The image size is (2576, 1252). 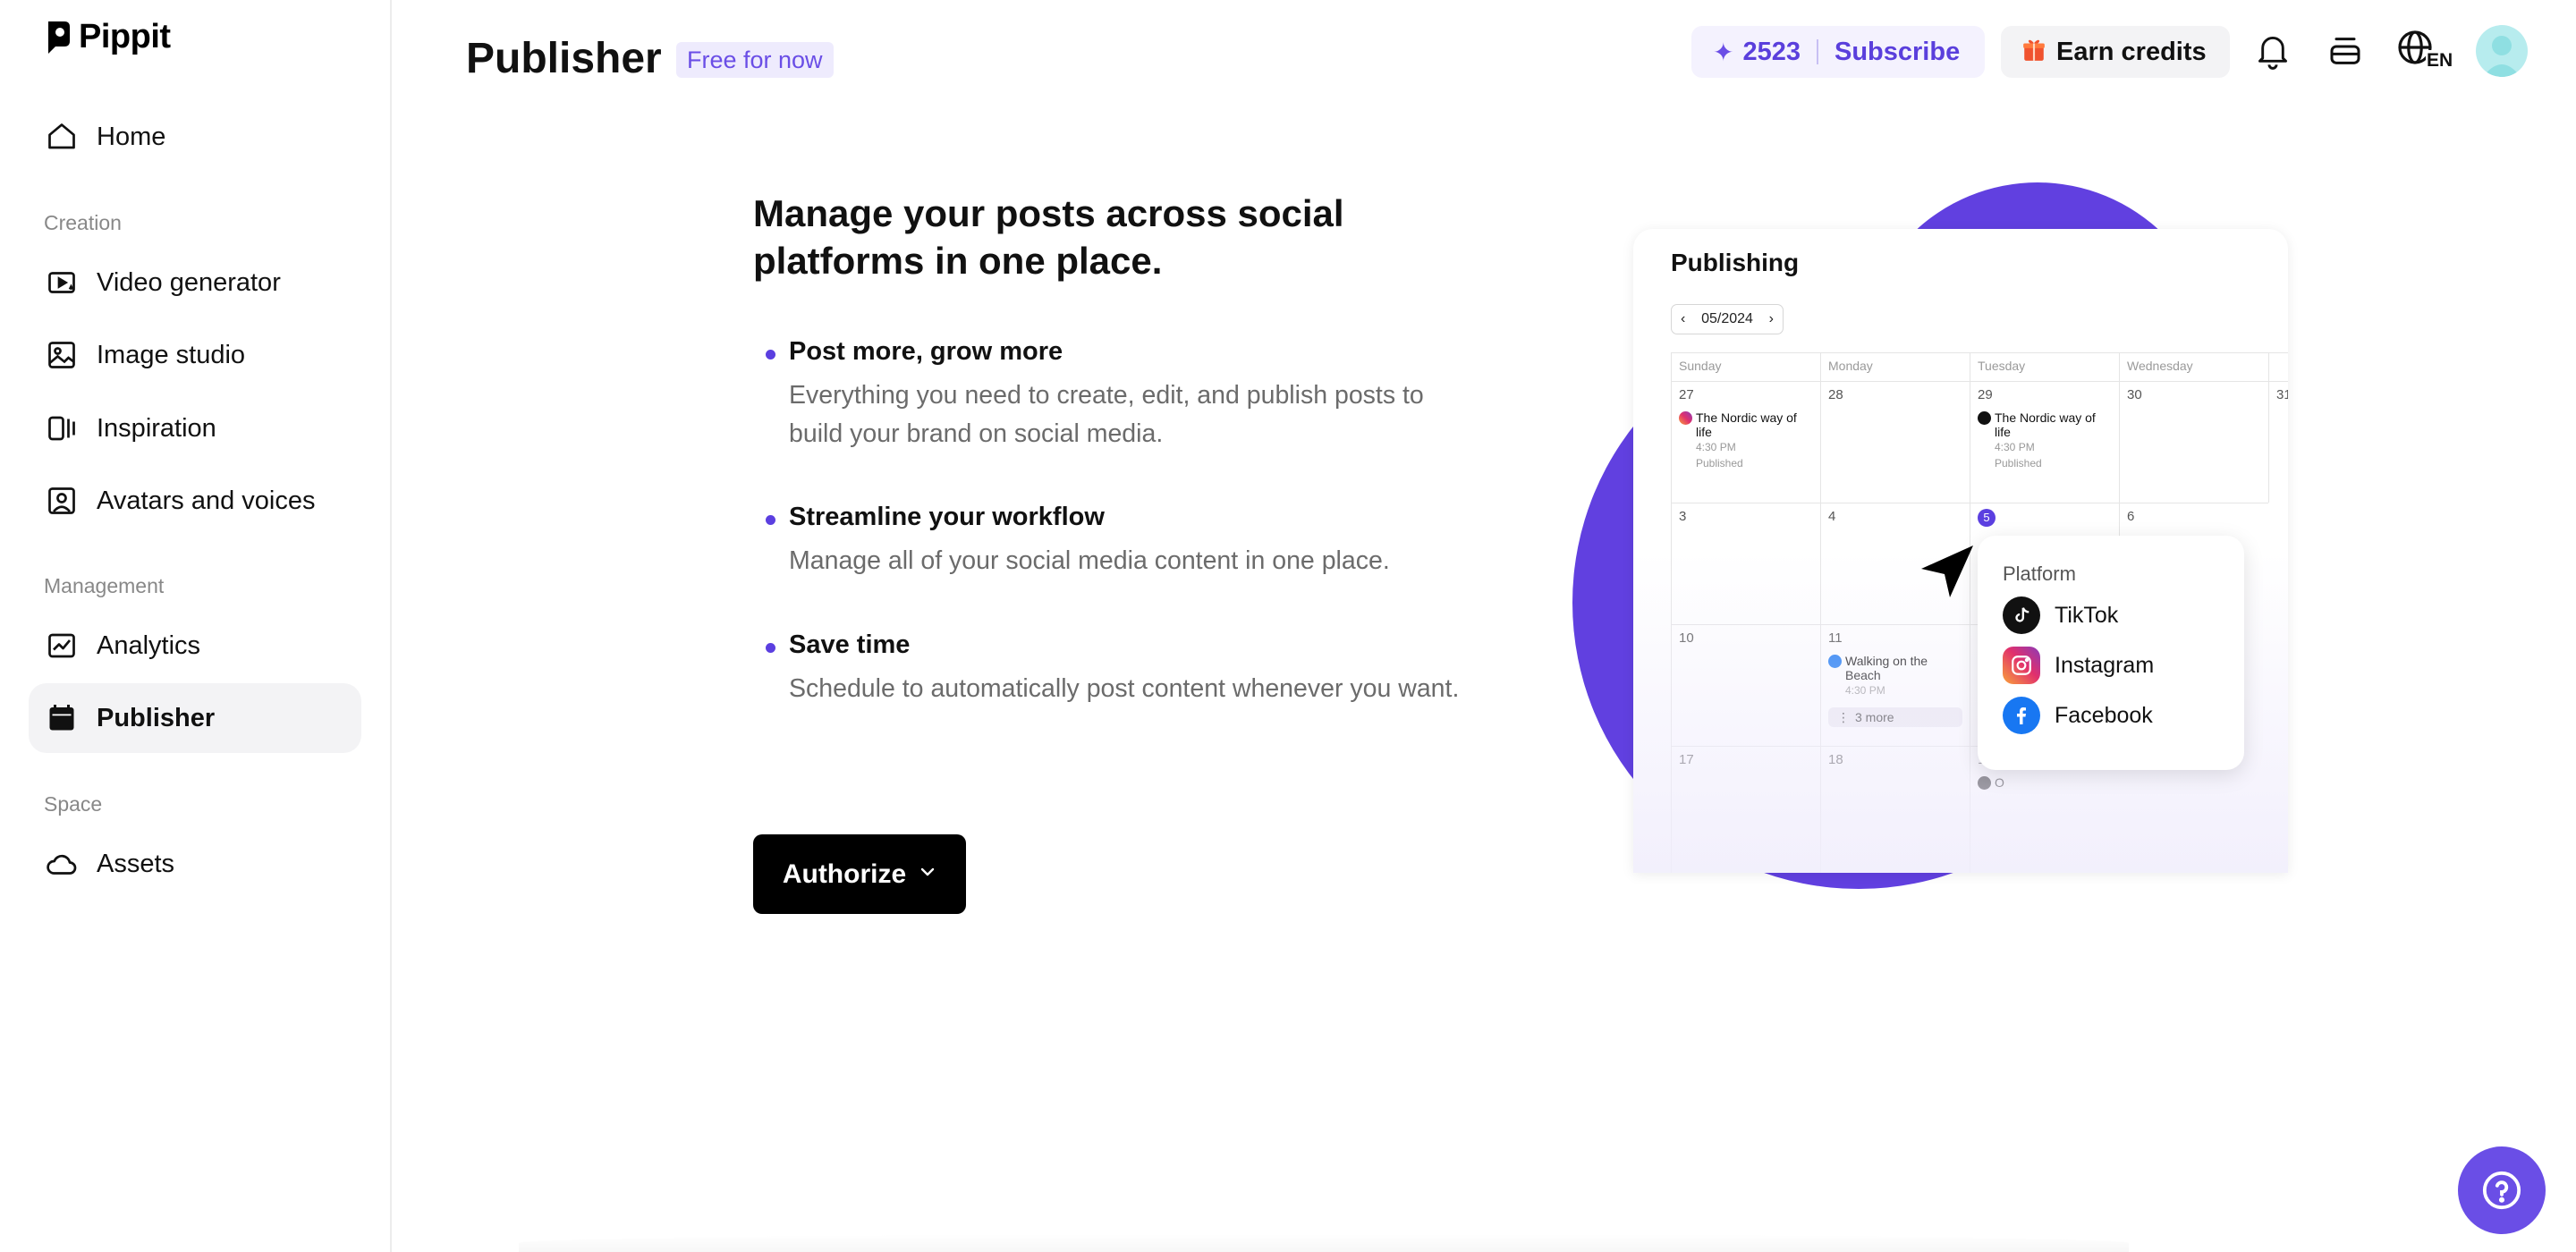 I want to click on analytics-icon, so click(x=62, y=646).